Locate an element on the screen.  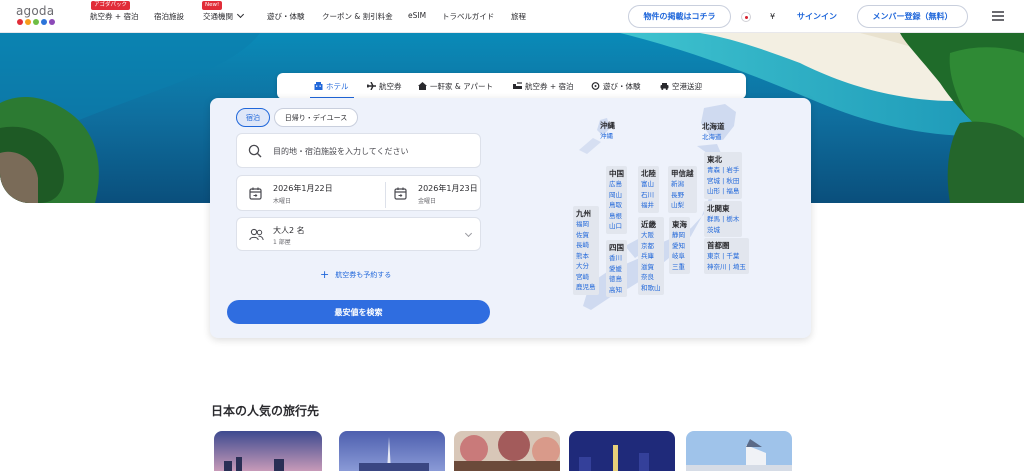
region-link: 宮城 | 秋田 is located at coordinates (723, 181).